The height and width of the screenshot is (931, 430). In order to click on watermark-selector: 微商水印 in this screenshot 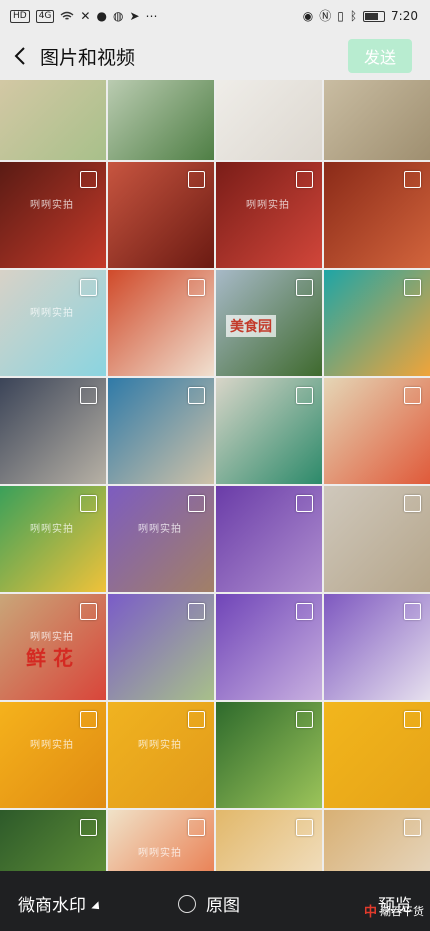, I will do `click(60, 903)`.